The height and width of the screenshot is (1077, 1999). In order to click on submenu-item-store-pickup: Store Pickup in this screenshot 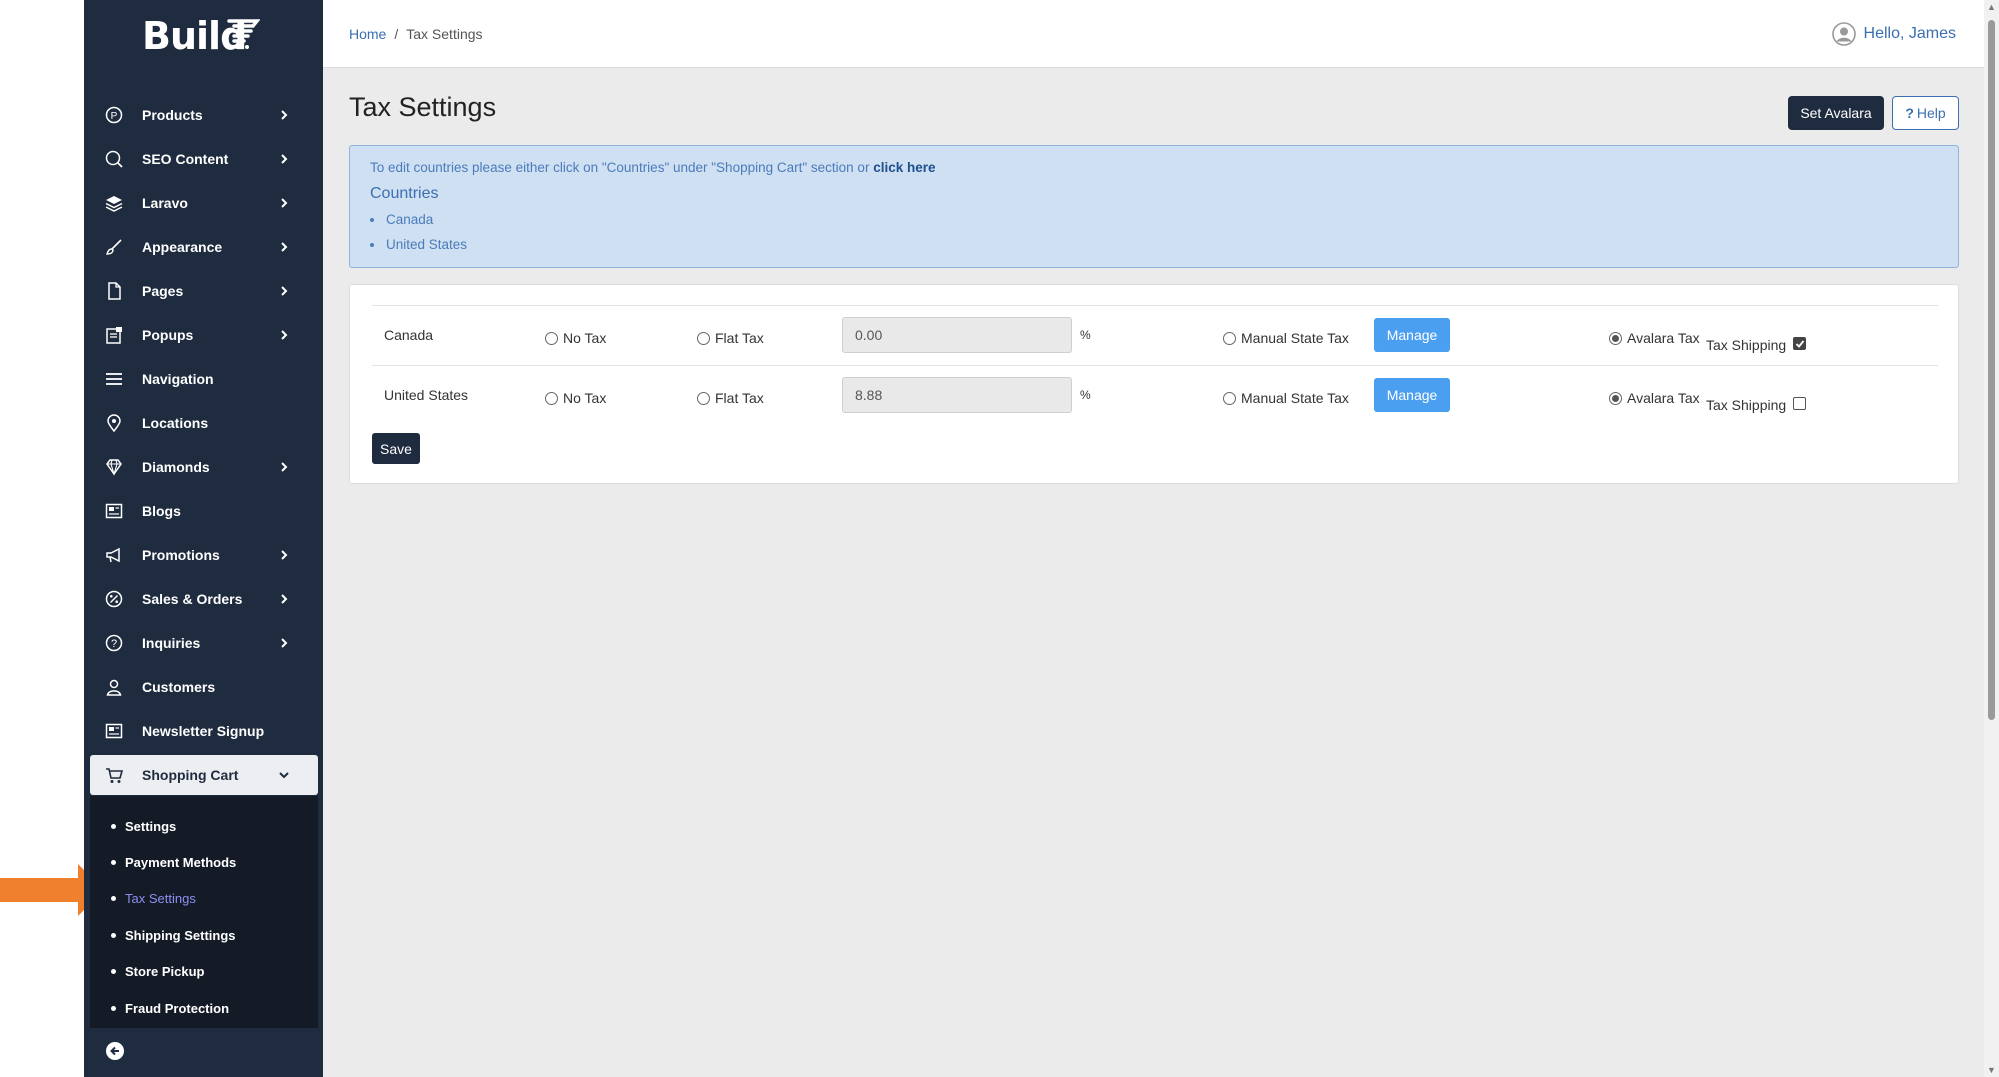, I will do `click(204, 971)`.